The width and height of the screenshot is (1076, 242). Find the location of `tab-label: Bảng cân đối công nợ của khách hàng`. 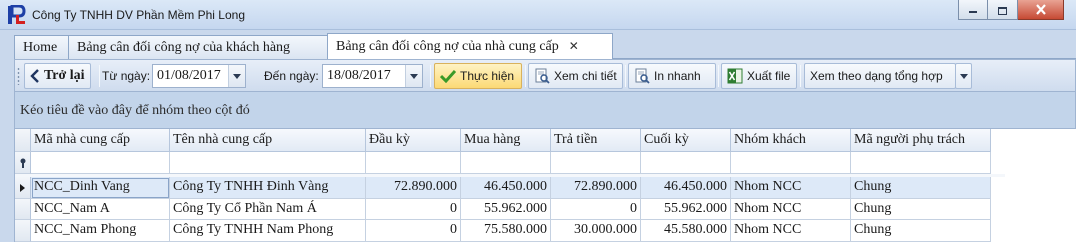

tab-label: Bảng cân đối công nợ của khách hàng is located at coordinates (184, 47).